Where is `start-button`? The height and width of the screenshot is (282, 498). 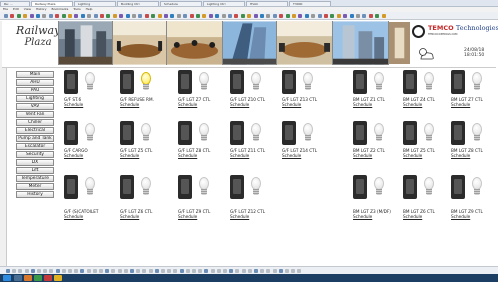
start-button is located at coordinates (7, 278).